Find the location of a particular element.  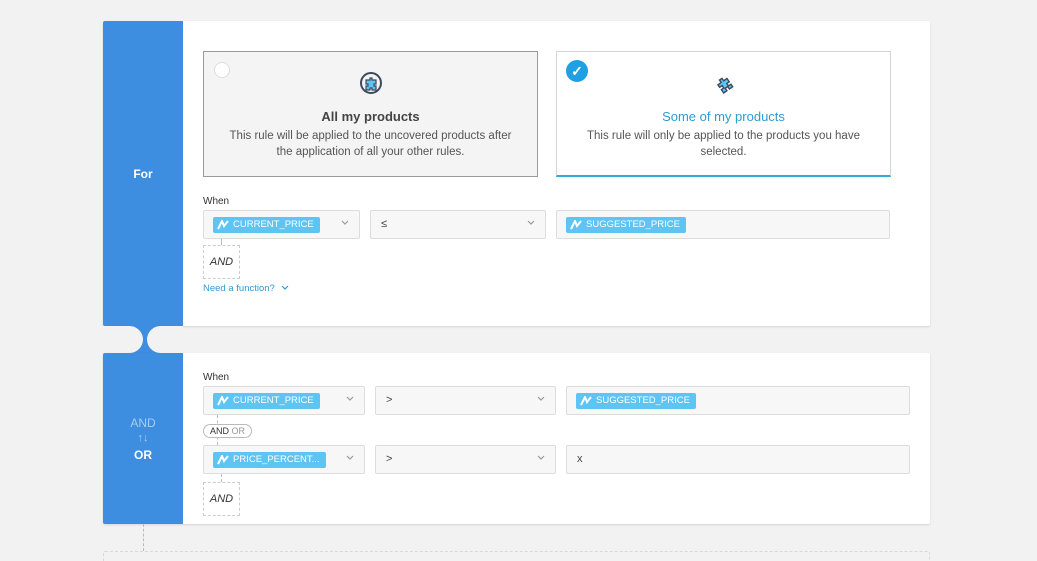

and-or-pill: AND OR is located at coordinates (228, 431).